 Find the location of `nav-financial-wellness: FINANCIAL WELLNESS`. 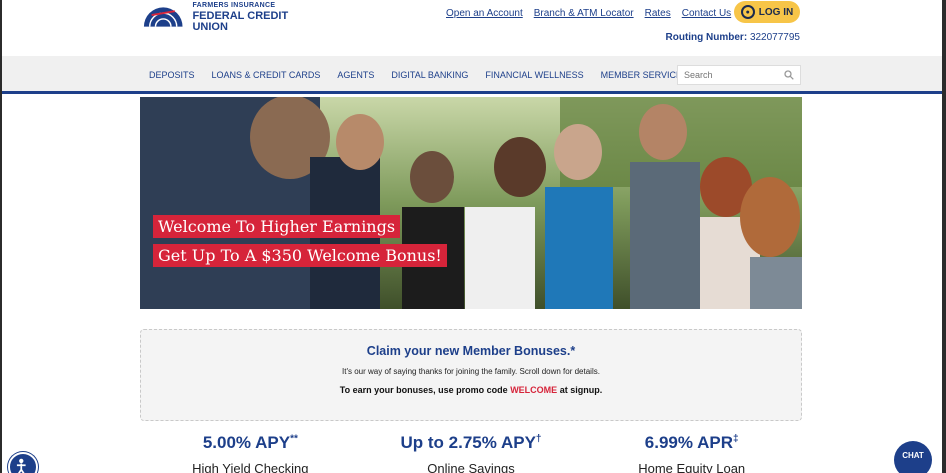

nav-financial-wellness: FINANCIAL WELLNESS is located at coordinates (534, 75).